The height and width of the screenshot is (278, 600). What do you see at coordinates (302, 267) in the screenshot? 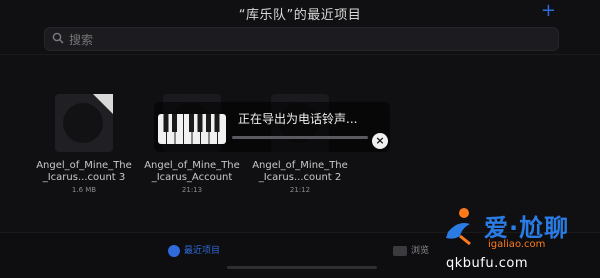
I see `home-indicator` at bounding box center [302, 267].